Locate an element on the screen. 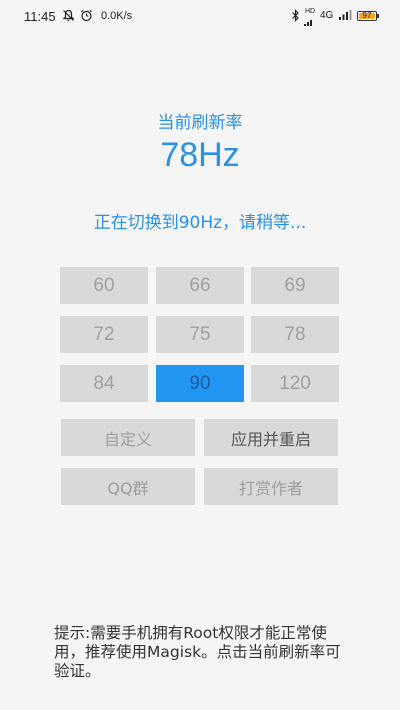 Image resolution: width=400 pixels, height=710 pixels. alarm-icon is located at coordinates (86, 15).